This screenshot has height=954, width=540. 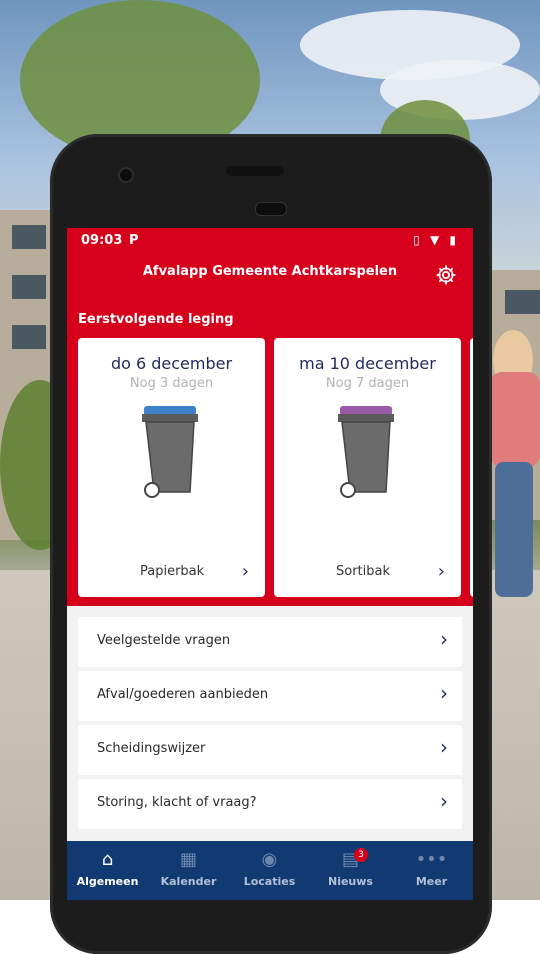 What do you see at coordinates (271, 209) in the screenshot?
I see `front-sensor` at bounding box center [271, 209].